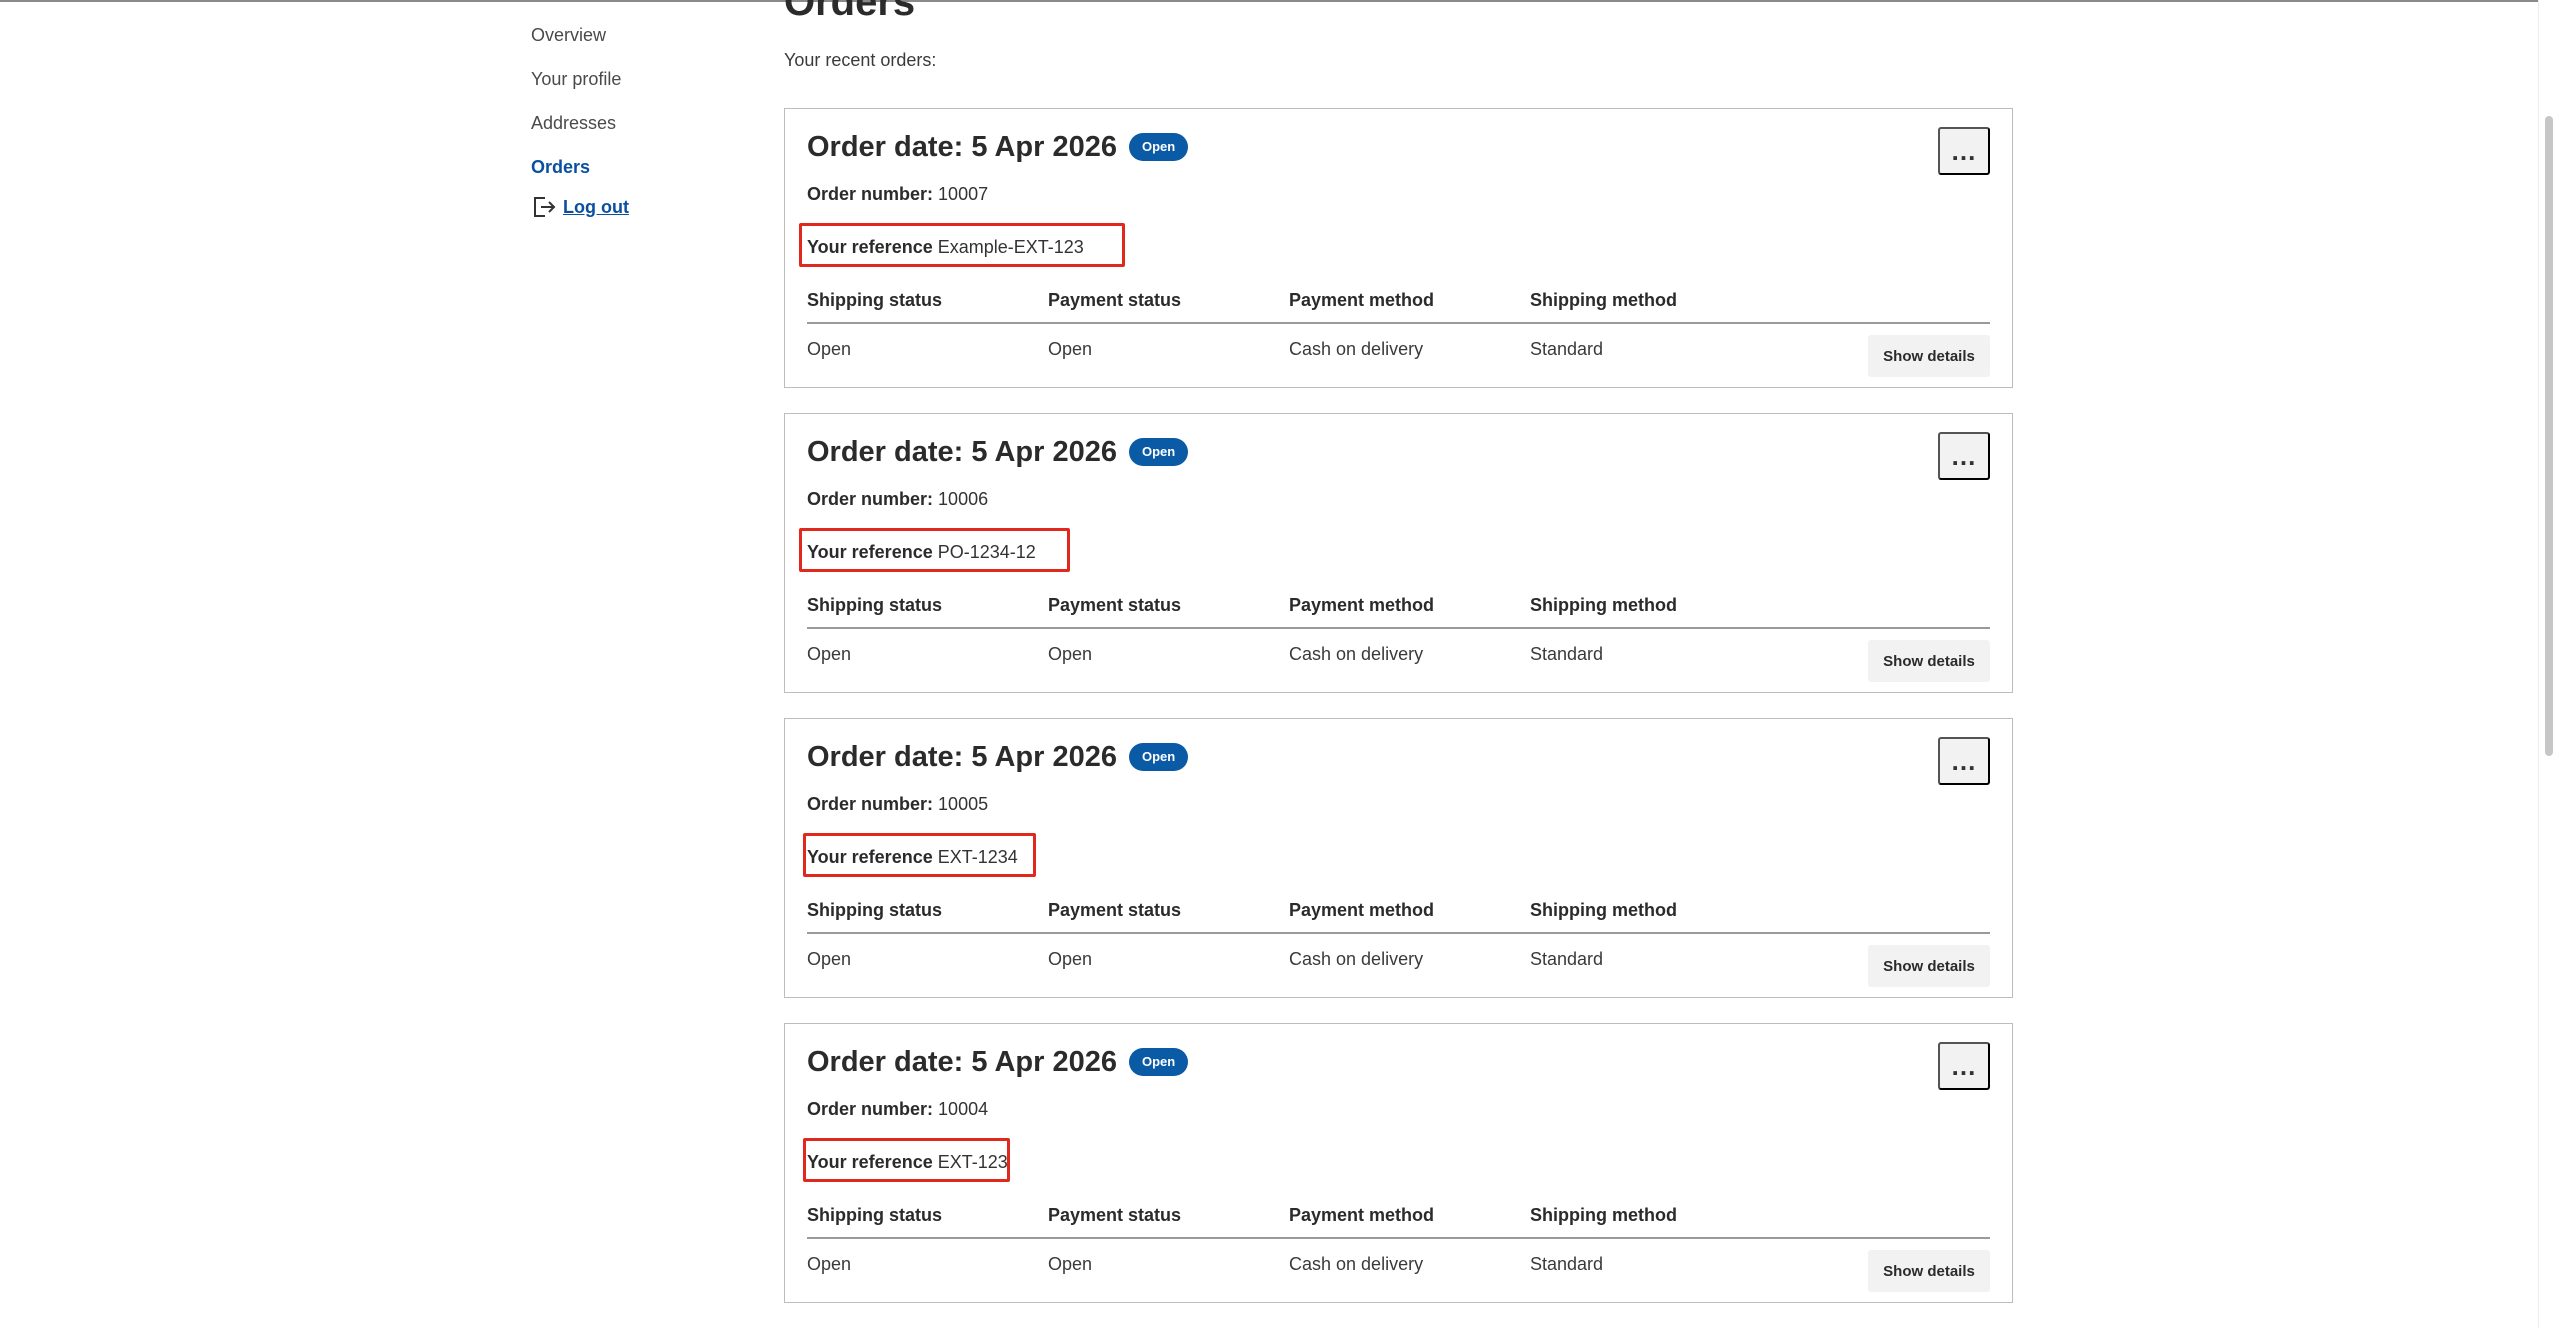  What do you see at coordinates (596, 206) in the screenshot?
I see `logout-label: Log out` at bounding box center [596, 206].